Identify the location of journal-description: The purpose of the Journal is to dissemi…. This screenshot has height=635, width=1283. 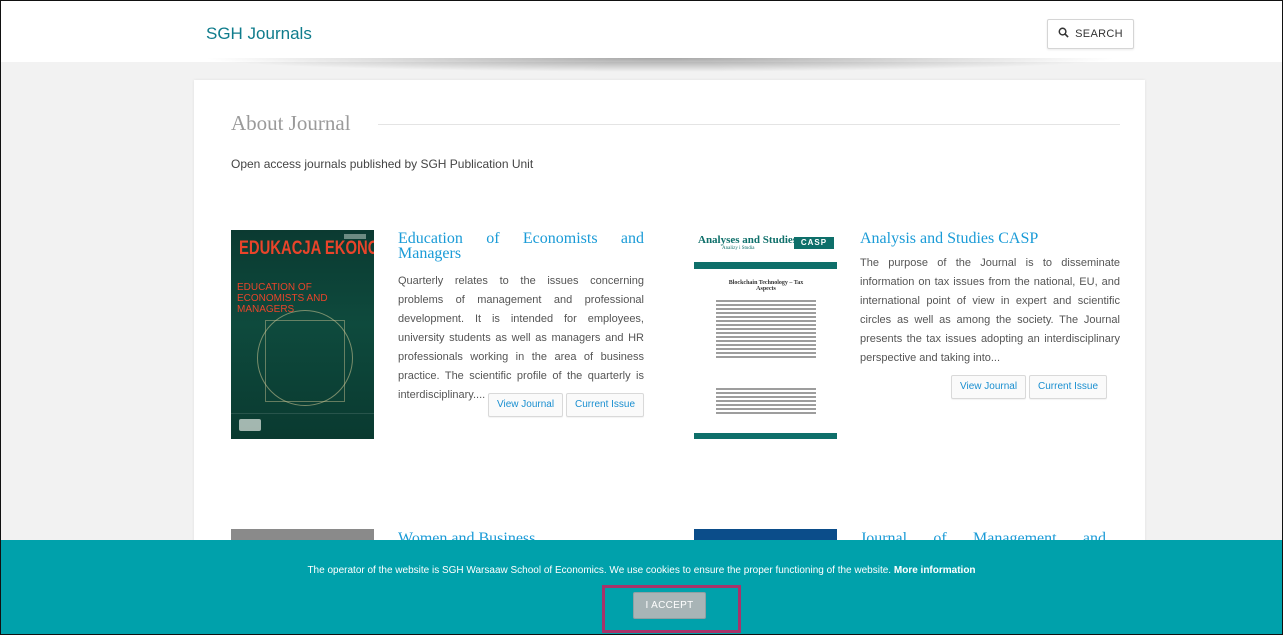
(990, 310).